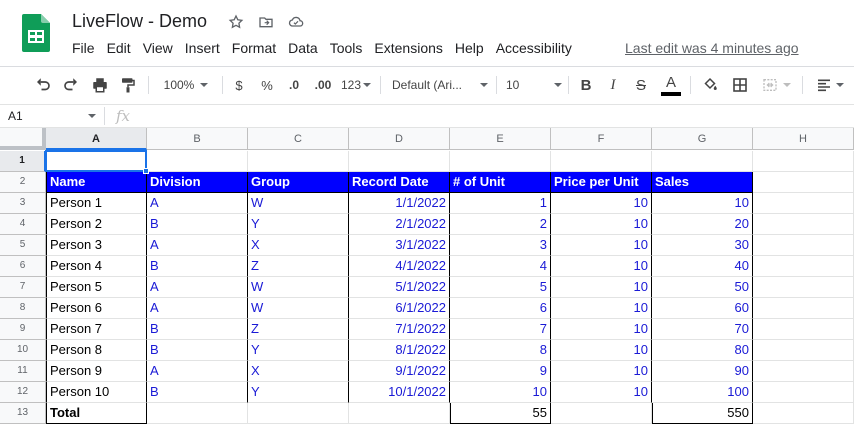 This screenshot has width=854, height=426. What do you see at coordinates (399, 182) in the screenshot?
I see `table-header-cell: Record Date` at bounding box center [399, 182].